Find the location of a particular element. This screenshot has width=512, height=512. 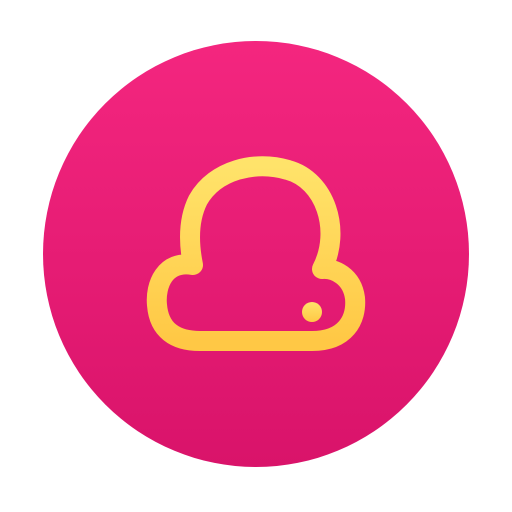

cloud-dot is located at coordinates (312, 312).